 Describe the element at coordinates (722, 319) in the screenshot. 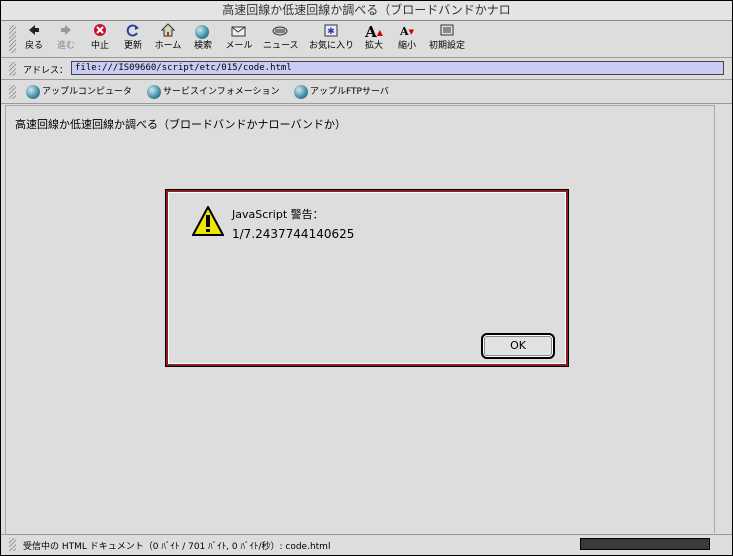

I see `vertical-scrollbar` at that location.